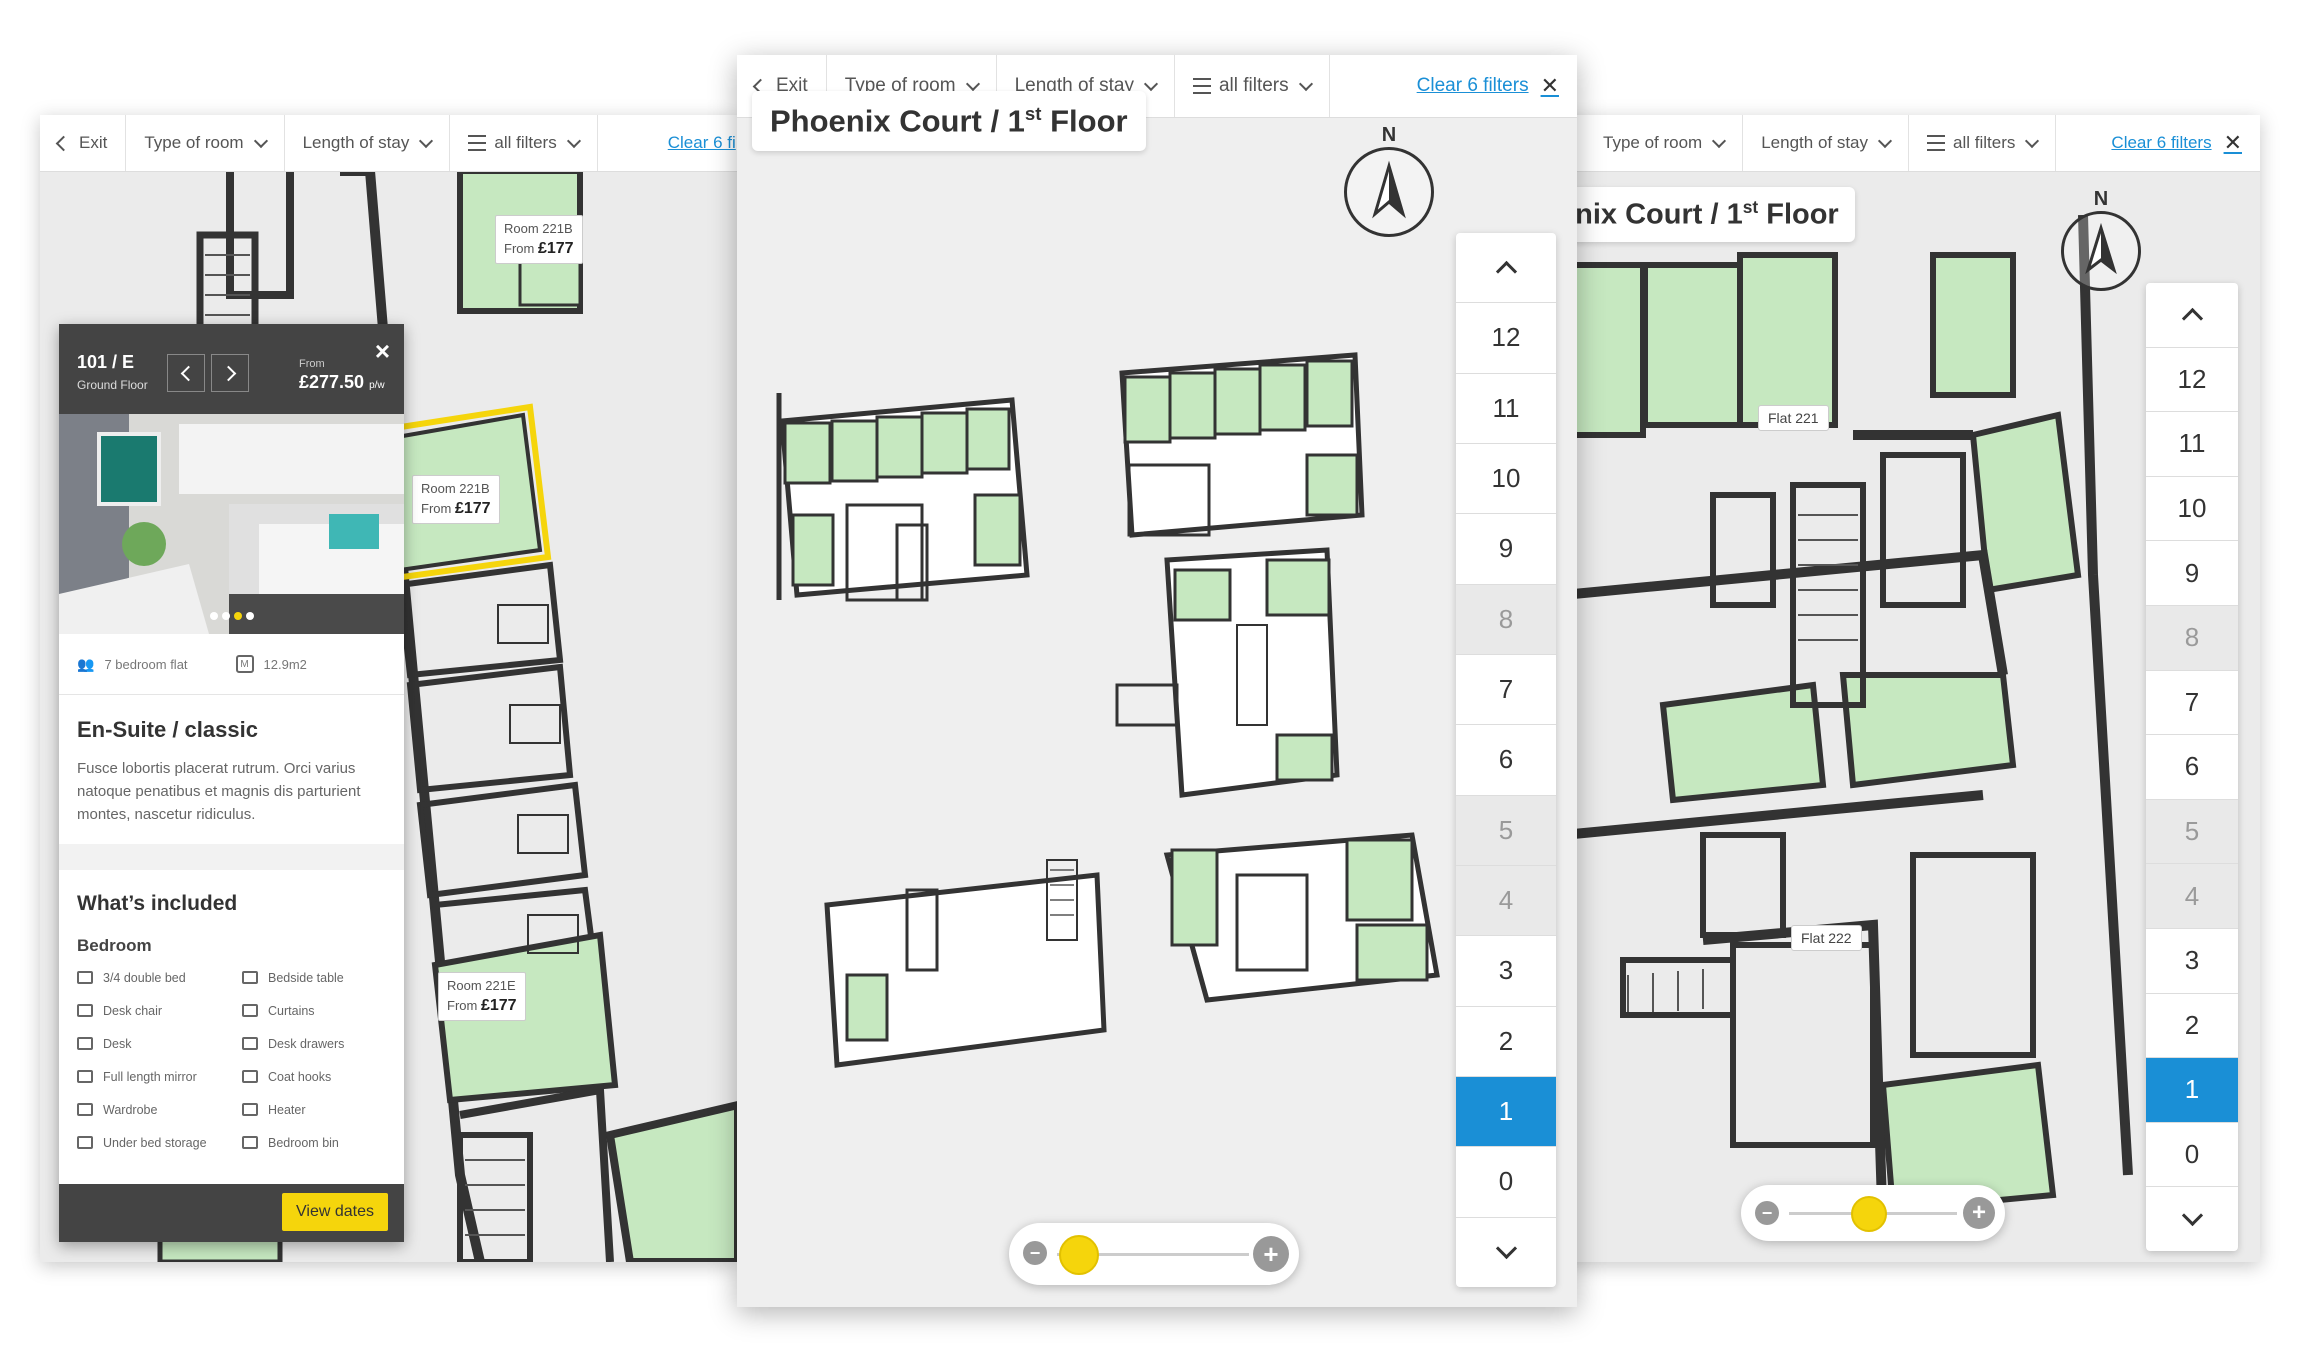 This screenshot has height=1354, width=2300. Describe the element at coordinates (1704, 214) in the screenshot. I see `building-floor-title: enix Court / 1st Floor` at that location.